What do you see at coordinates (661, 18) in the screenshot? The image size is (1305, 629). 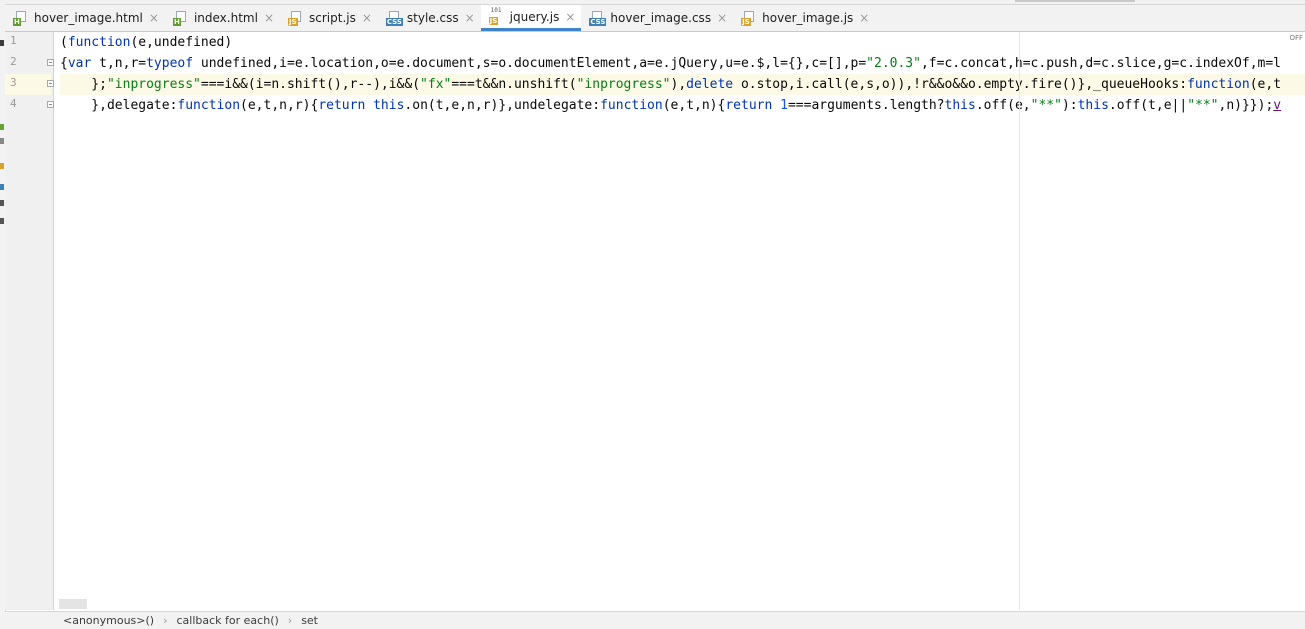 I see `tab-label: hover_image.css` at bounding box center [661, 18].